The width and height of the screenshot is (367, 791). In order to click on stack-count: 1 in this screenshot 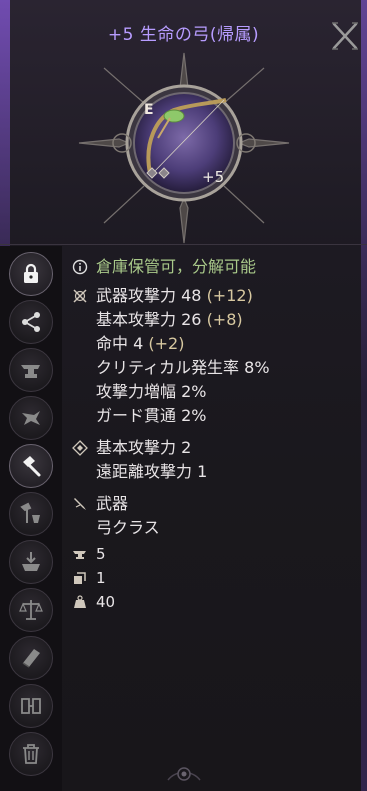, I will do `click(101, 578)`.